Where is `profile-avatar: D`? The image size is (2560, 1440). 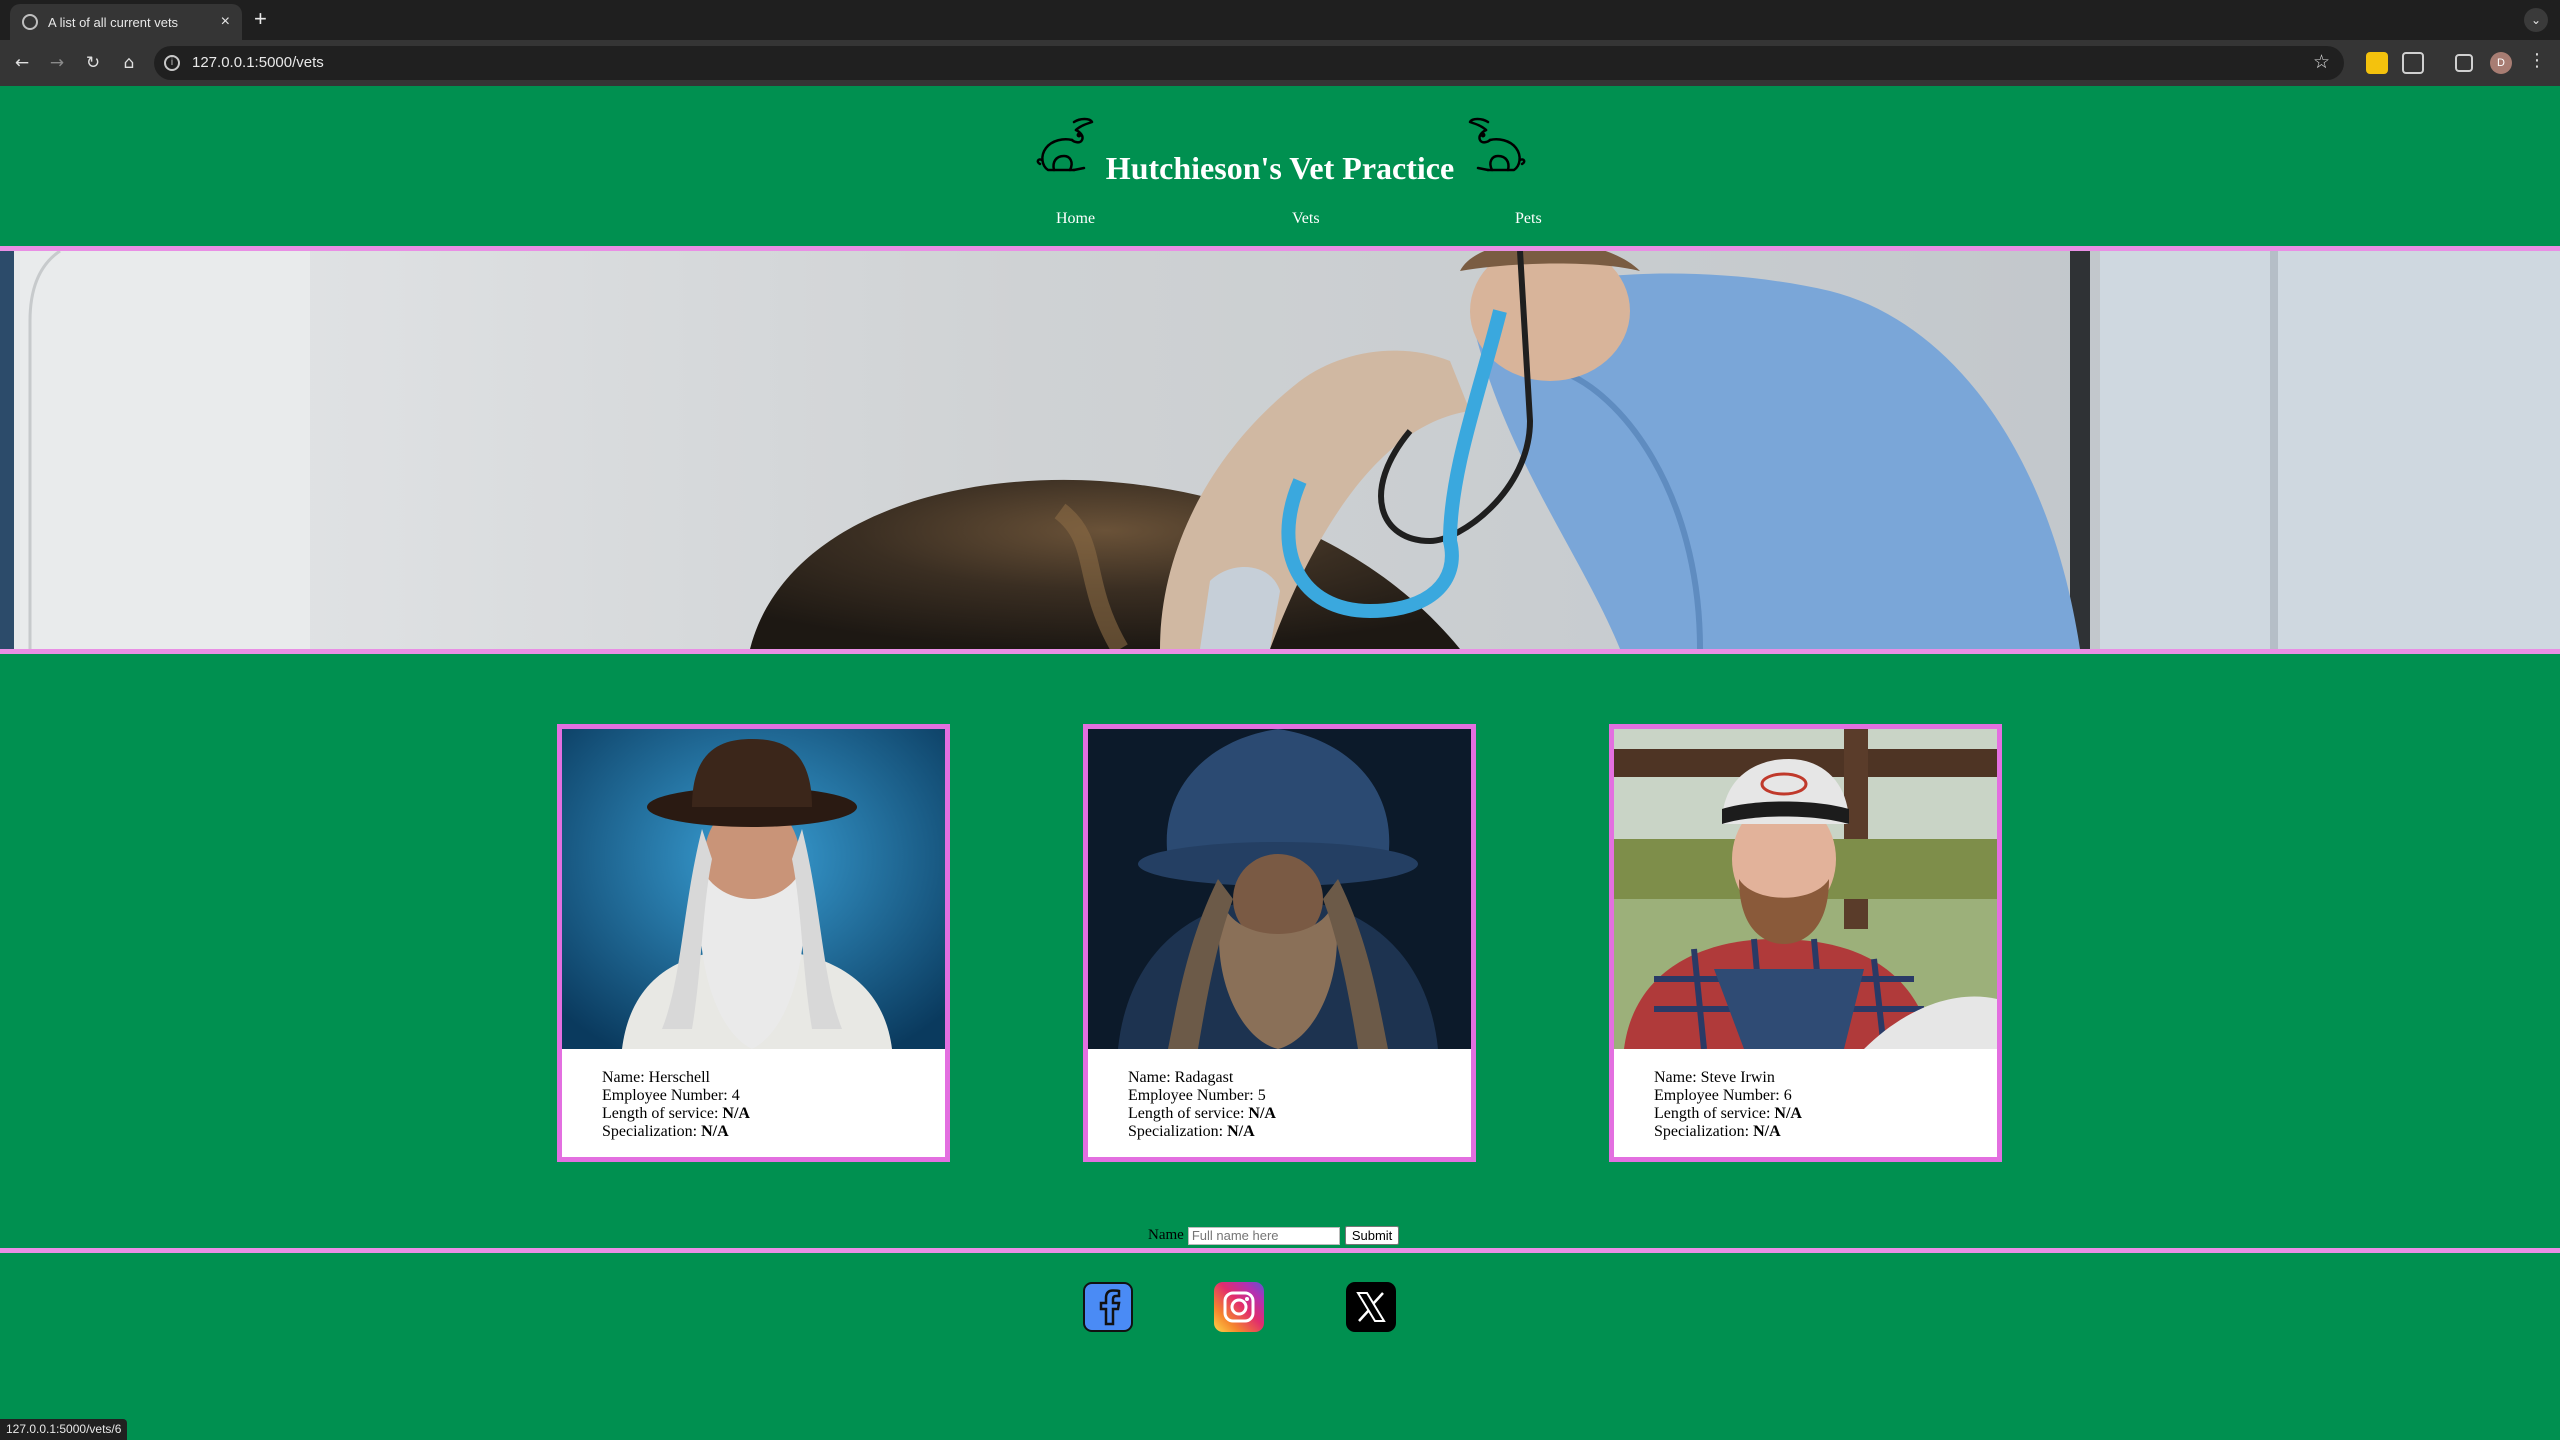
profile-avatar: D is located at coordinates (2501, 63).